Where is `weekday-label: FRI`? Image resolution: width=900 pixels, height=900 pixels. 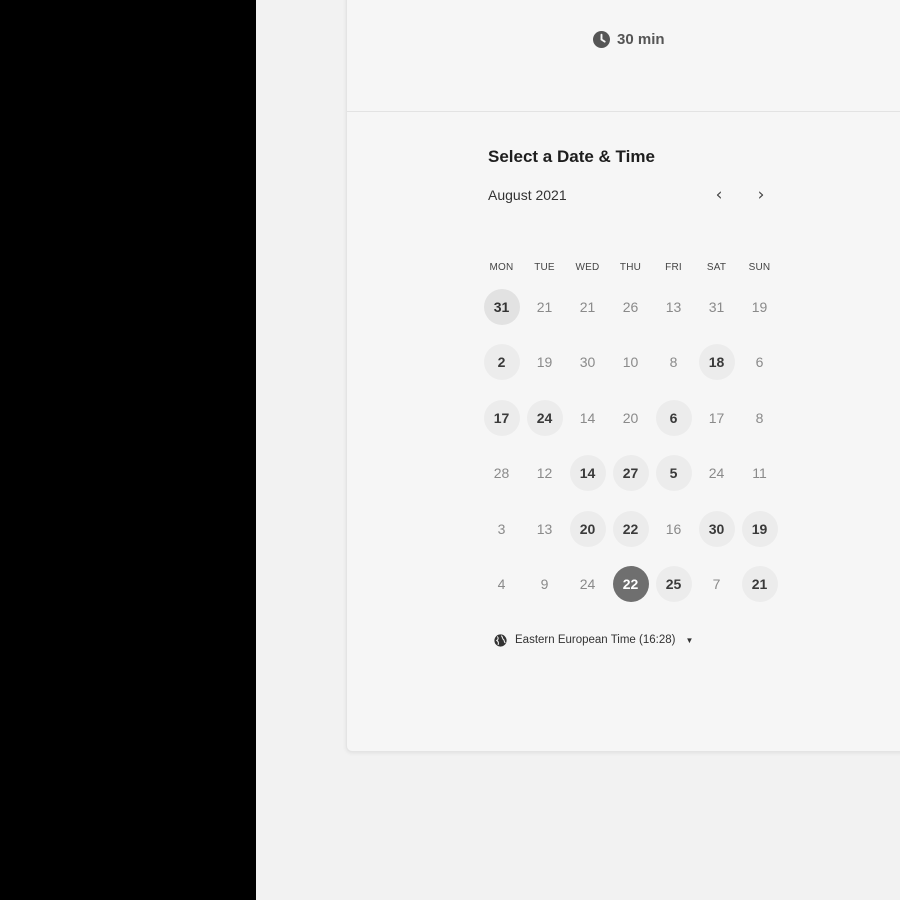
weekday-label: FRI is located at coordinates (673, 267).